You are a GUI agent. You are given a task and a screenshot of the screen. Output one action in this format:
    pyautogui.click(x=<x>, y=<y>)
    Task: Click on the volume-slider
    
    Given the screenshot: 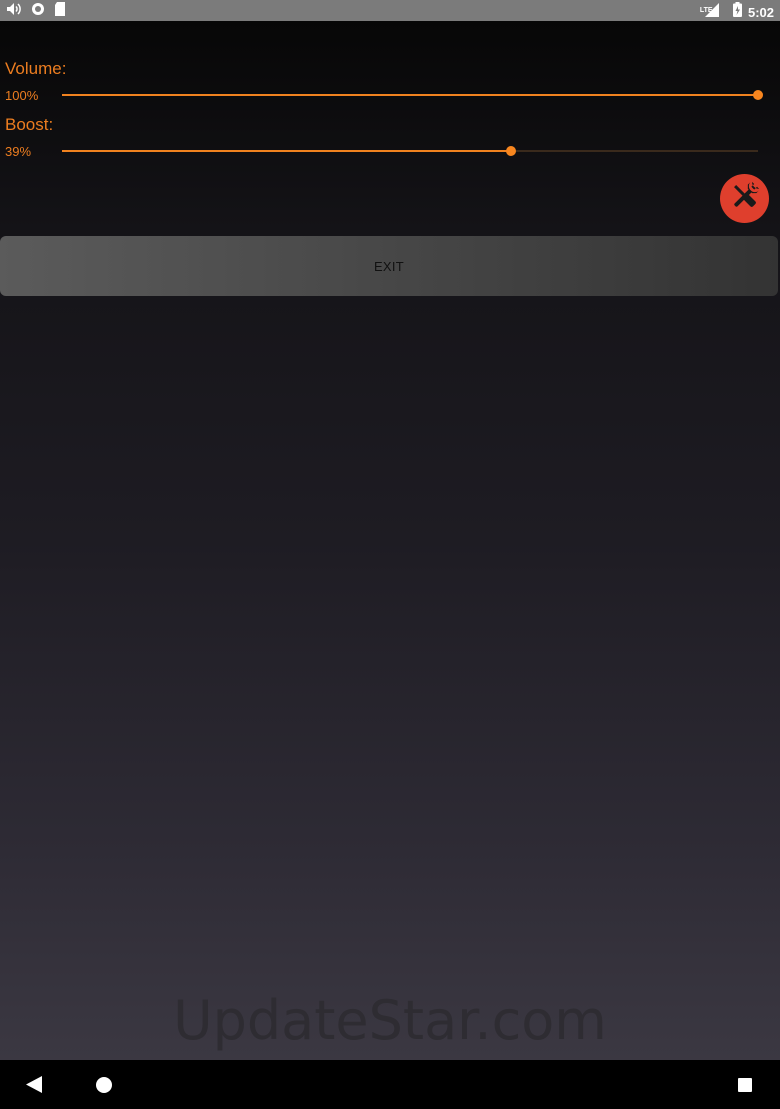 What is the action you would take?
    pyautogui.click(x=412, y=95)
    